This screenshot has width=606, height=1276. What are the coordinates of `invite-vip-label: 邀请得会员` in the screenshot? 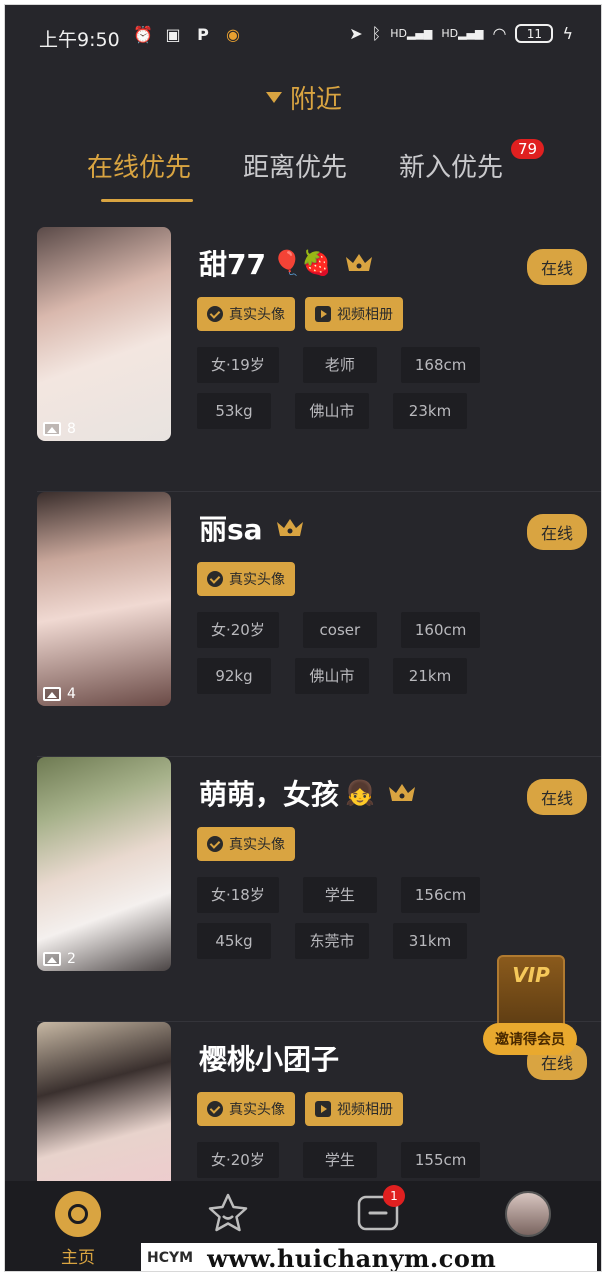 It's located at (530, 1039).